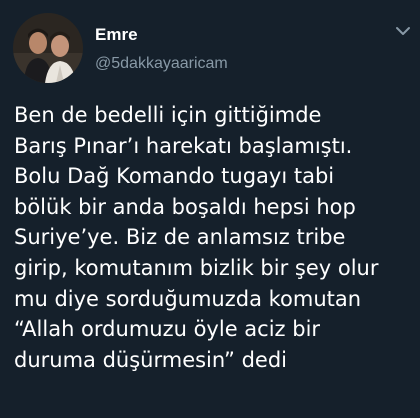 This screenshot has height=418, width=420. I want to click on tweet-text-line: “Allah ordumuzu öyle aciz bir, so click(167, 329).